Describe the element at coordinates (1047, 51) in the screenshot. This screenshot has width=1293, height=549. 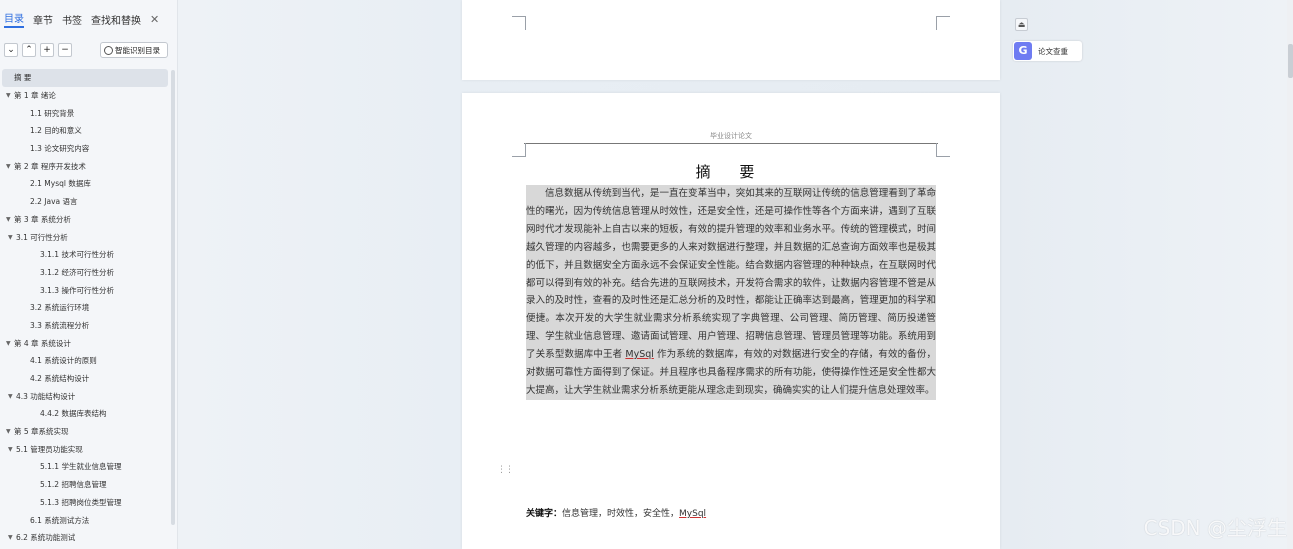
I see `essay-check-button: G 论文查重` at that location.